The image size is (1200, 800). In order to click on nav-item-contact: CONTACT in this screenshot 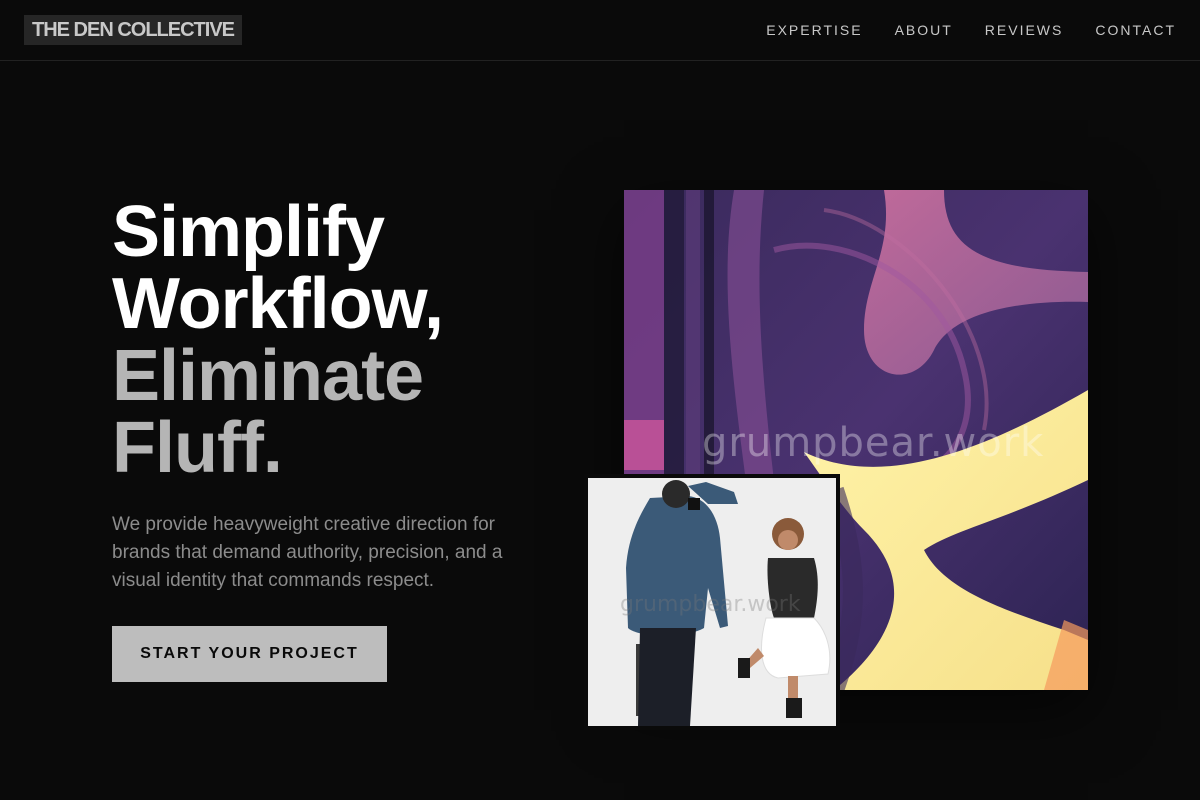, I will do `click(1135, 30)`.